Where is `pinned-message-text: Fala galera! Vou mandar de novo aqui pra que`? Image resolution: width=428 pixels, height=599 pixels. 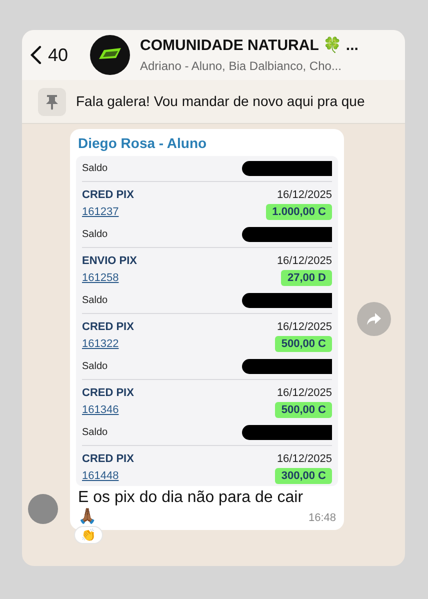 pinned-message-text: Fala galera! Vou mandar de novo aqui pra que is located at coordinates (220, 101).